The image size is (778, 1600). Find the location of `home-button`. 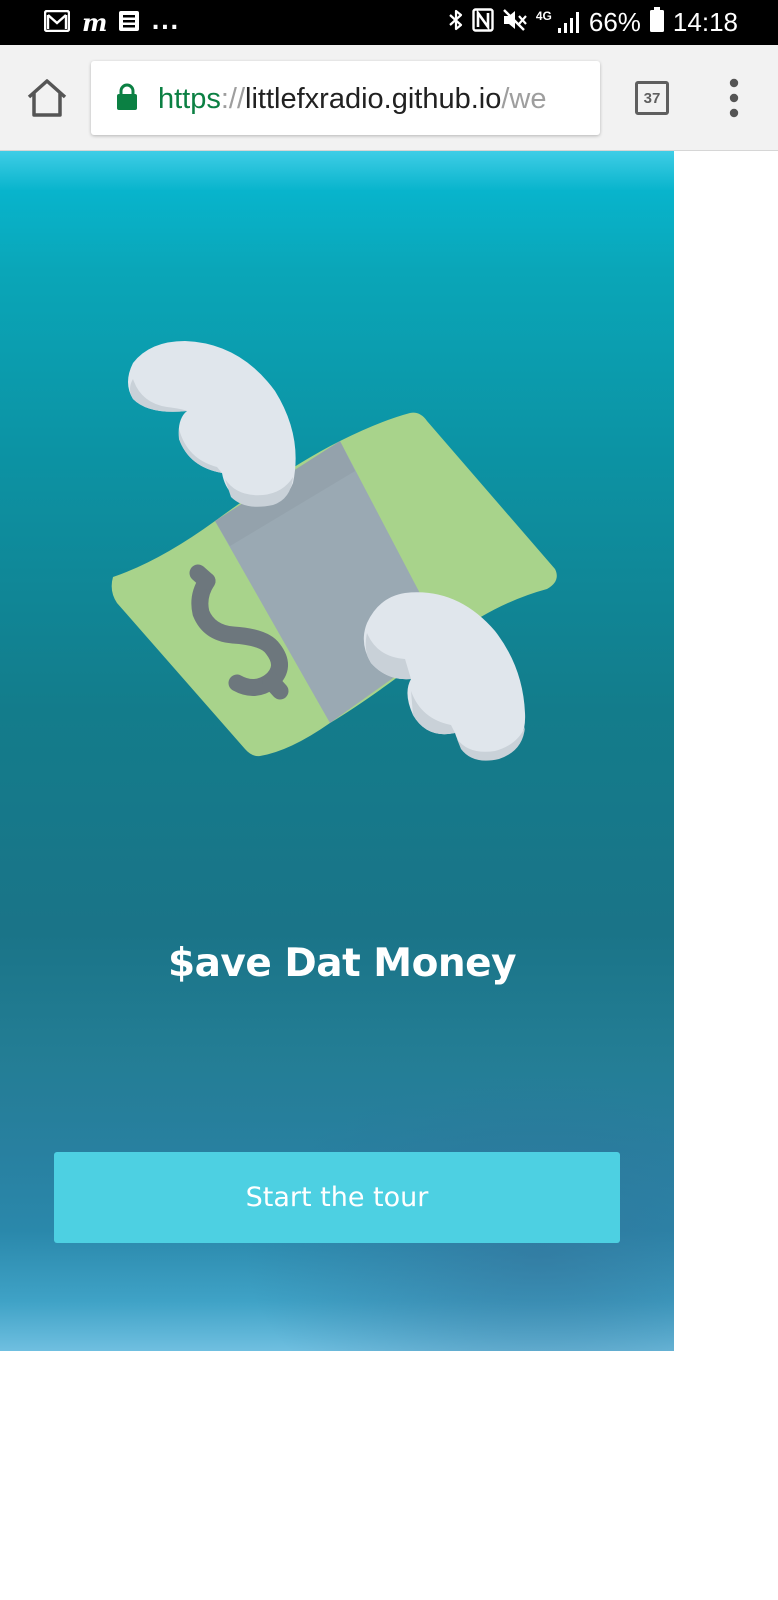

home-button is located at coordinates (47, 98).